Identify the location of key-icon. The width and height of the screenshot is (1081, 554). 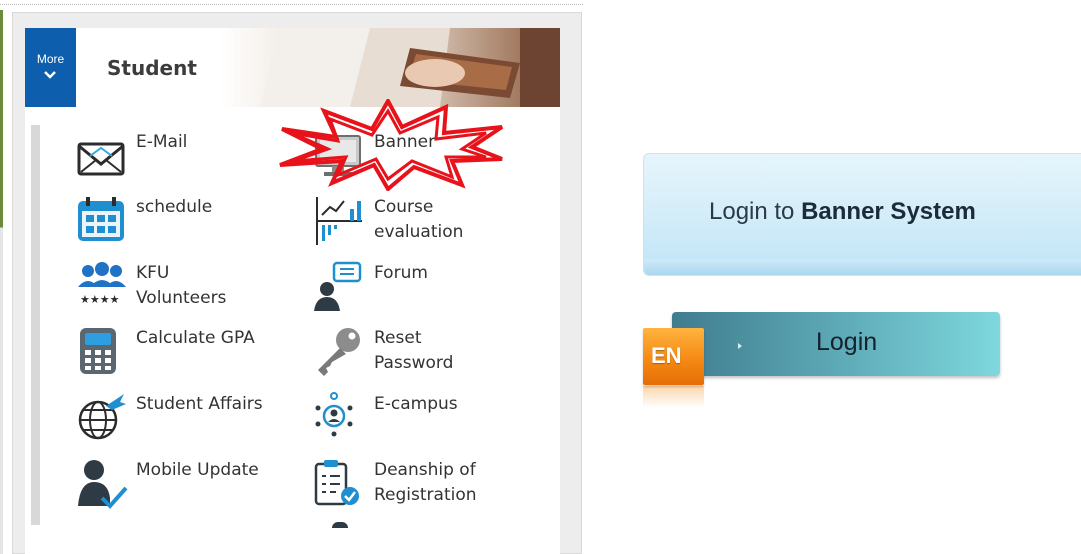
(339, 352).